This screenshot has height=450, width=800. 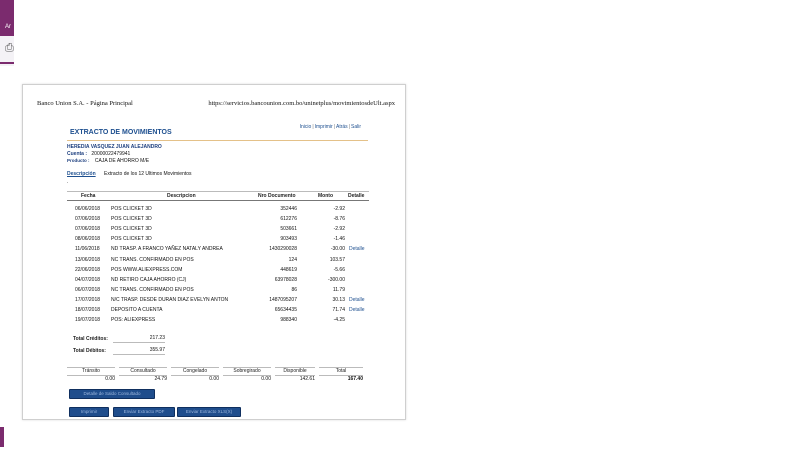 What do you see at coordinates (339, 320) in the screenshot?
I see `row-monto: -4.25` at bounding box center [339, 320].